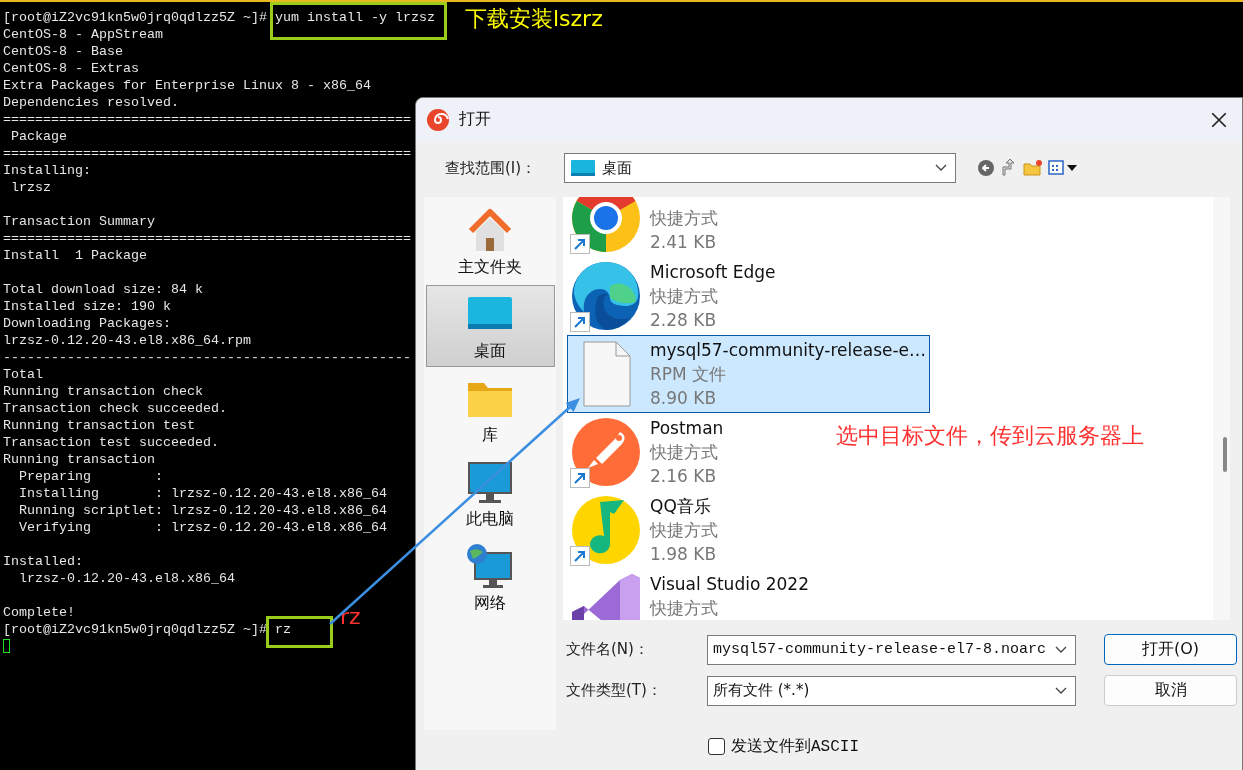  What do you see at coordinates (608, 649) in the screenshot?
I see `filename-label: 文件名(N)：` at bounding box center [608, 649].